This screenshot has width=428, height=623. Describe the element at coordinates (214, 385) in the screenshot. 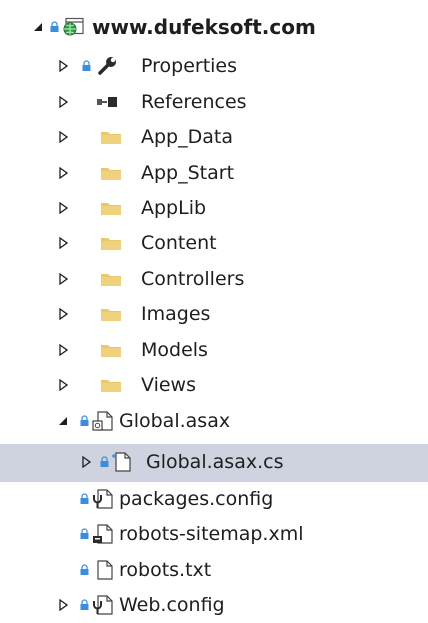

I see `tree-node-folder: Views` at that location.